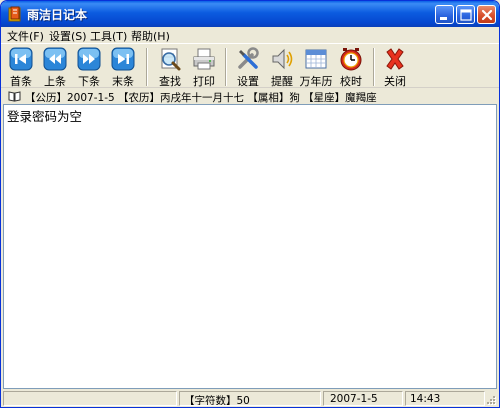 This screenshot has height=408, width=500. Describe the element at coordinates (445, 398) in the screenshot. I see `status-time: 14:43` at that location.